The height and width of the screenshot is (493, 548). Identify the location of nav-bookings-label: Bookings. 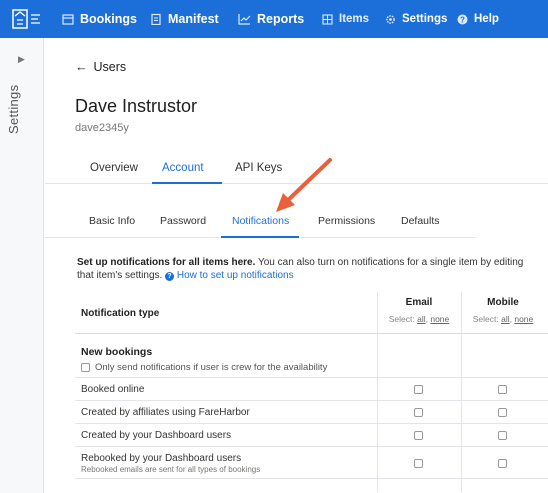
(108, 19).